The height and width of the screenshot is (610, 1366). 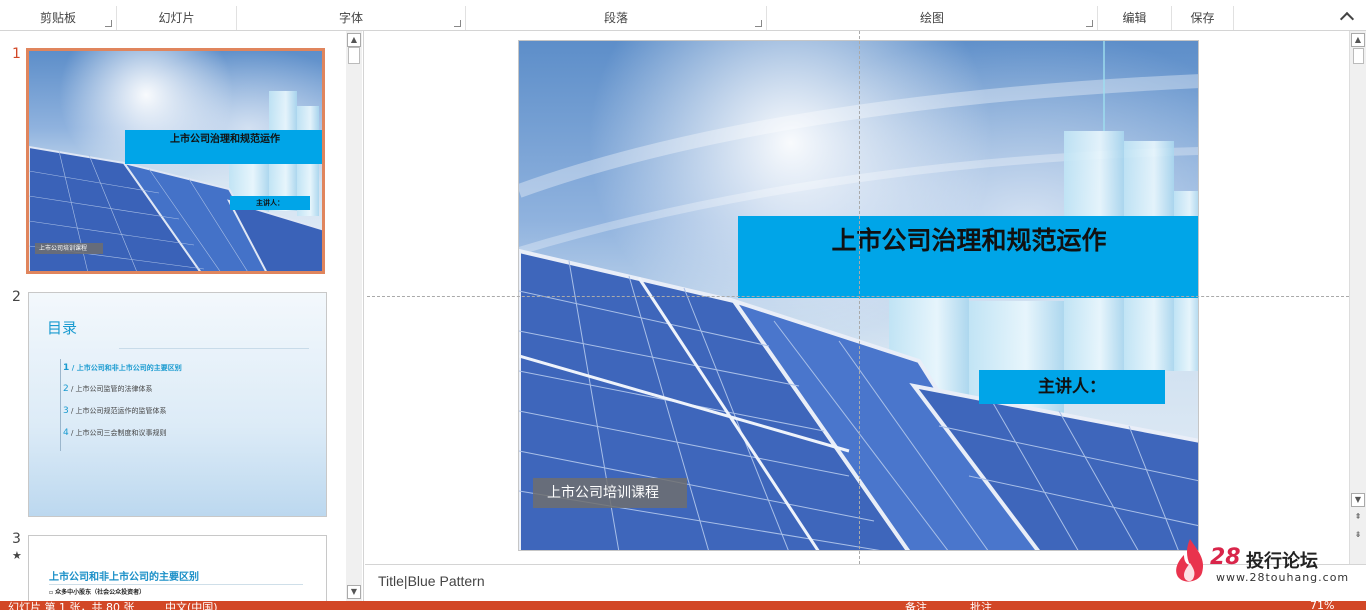 What do you see at coordinates (122, 368) in the screenshot?
I see `toc-item: 1 / 上市公司和非上市公司的主要区别` at bounding box center [122, 368].